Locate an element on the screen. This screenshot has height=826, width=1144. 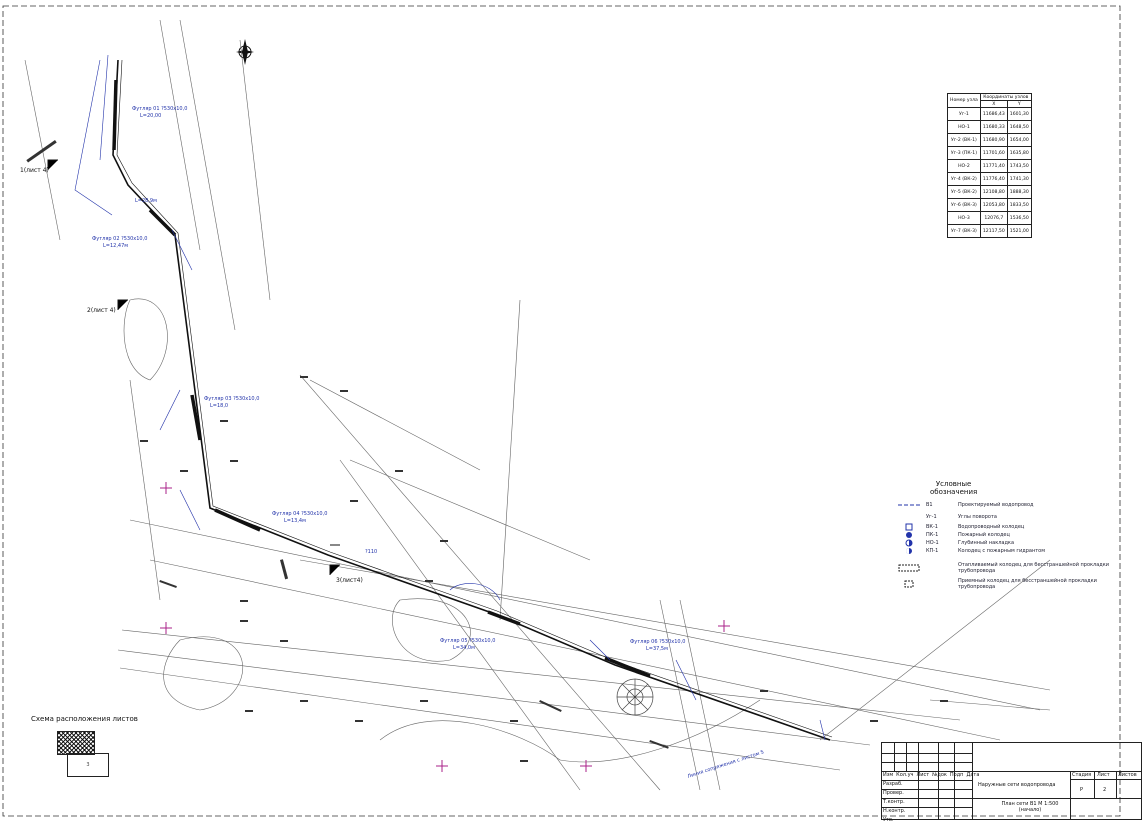
table-row: Уг-2 (ВК-1) 11680,90 1654,00 is located at coordinates (989, 140).